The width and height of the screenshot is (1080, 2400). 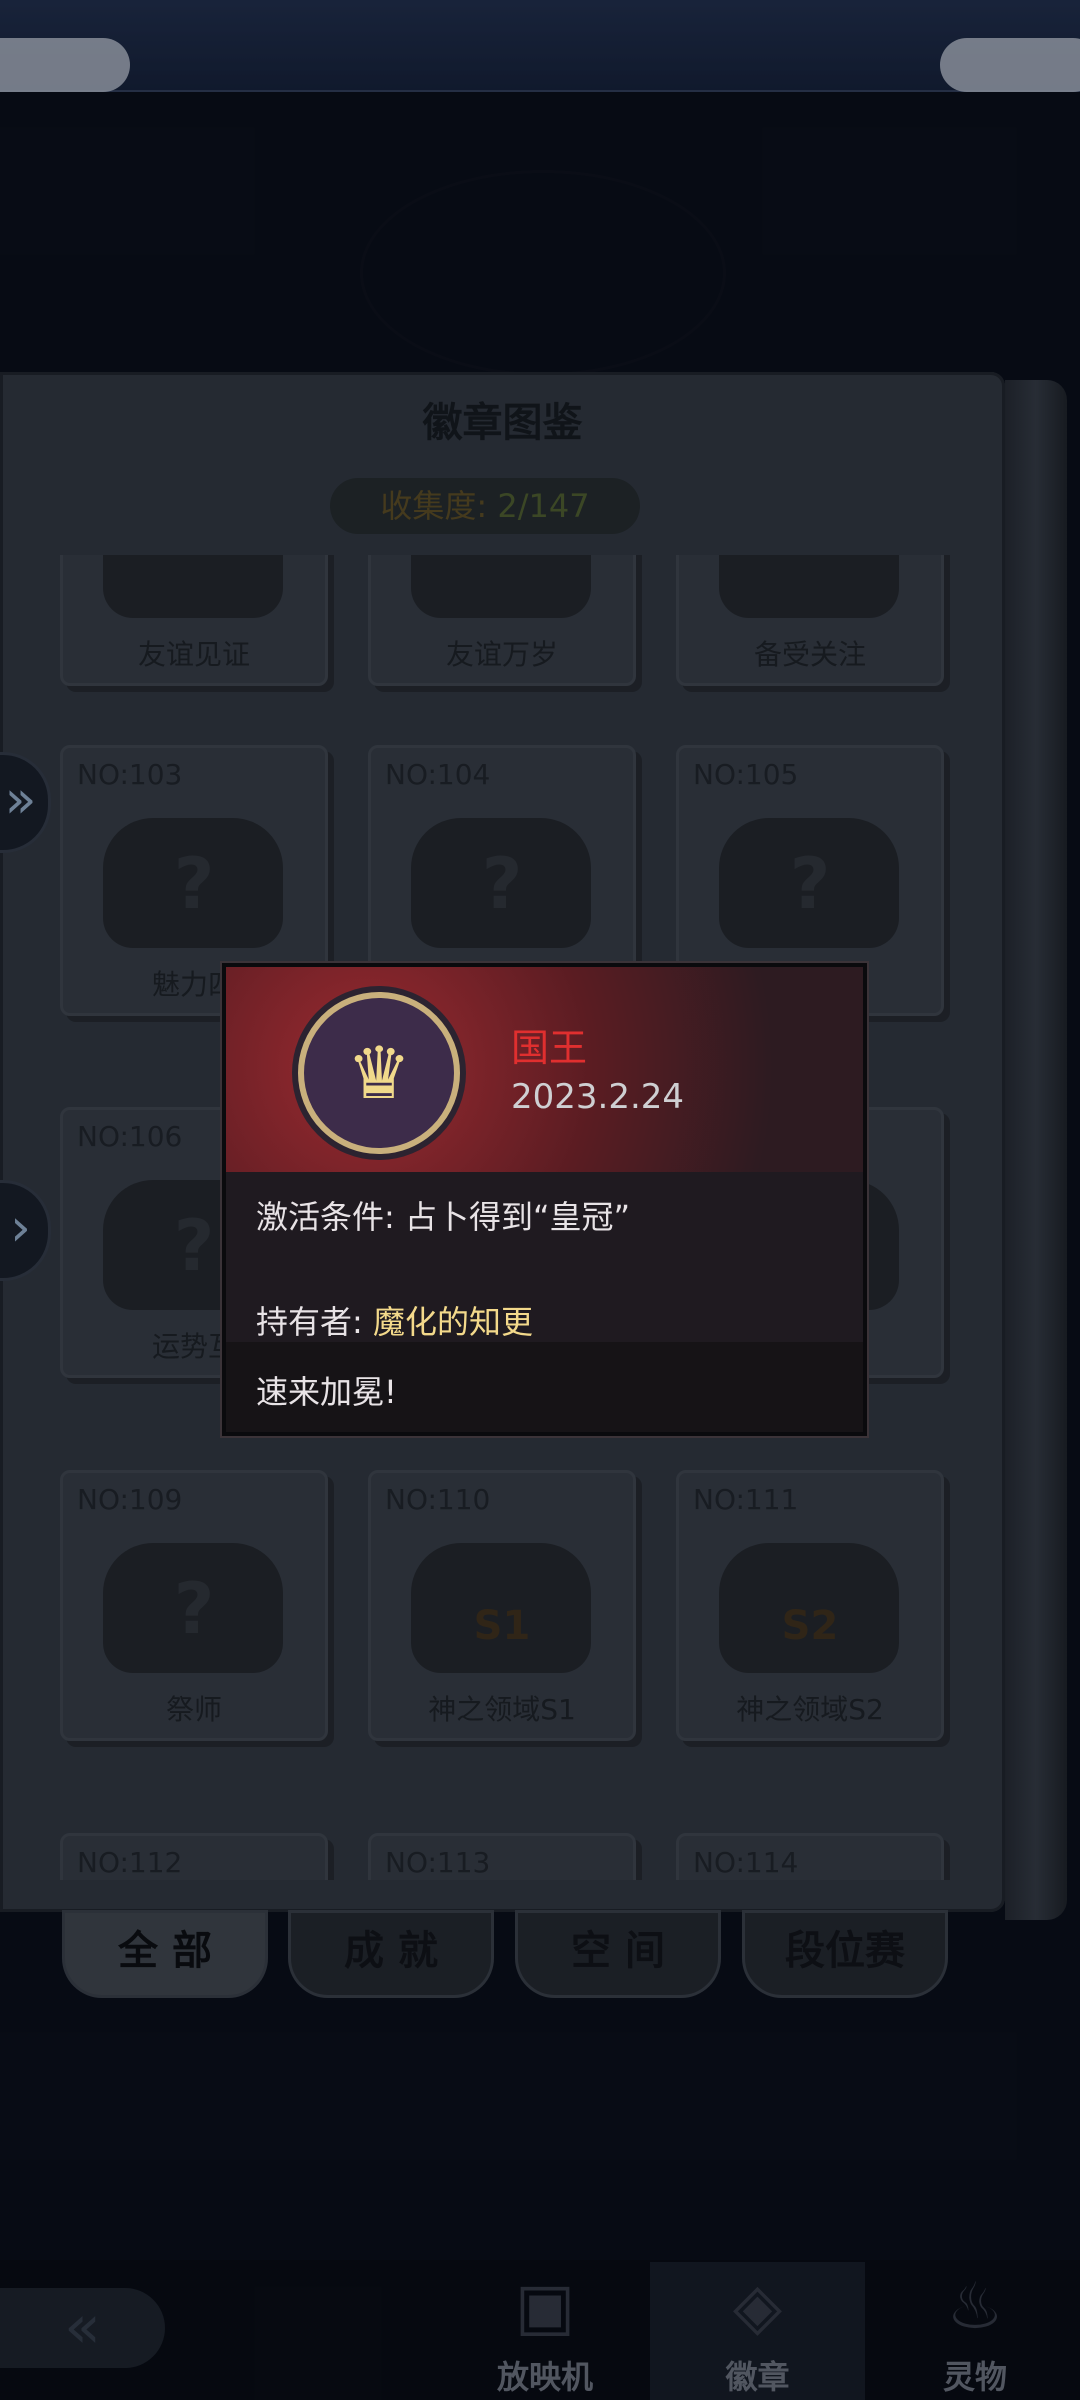 I want to click on condition-value: 占卜得到“皇冠”, so click(x=517, y=1217).